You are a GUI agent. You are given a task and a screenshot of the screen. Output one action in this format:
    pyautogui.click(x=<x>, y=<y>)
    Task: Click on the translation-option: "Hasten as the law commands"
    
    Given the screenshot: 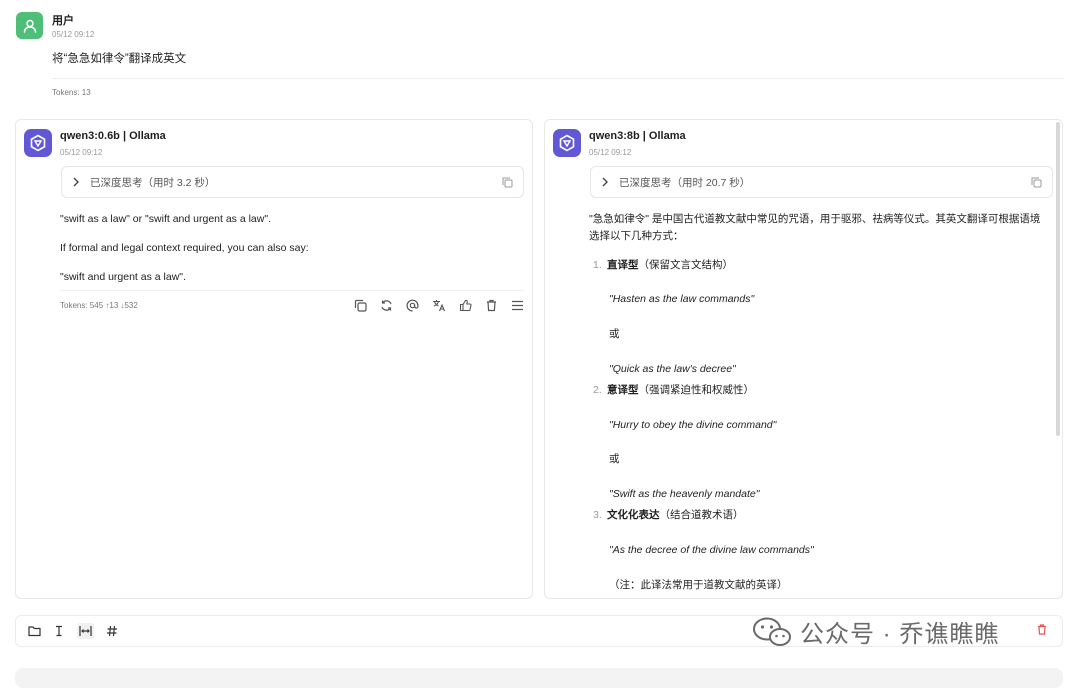 What is the action you would take?
    pyautogui.click(x=682, y=299)
    